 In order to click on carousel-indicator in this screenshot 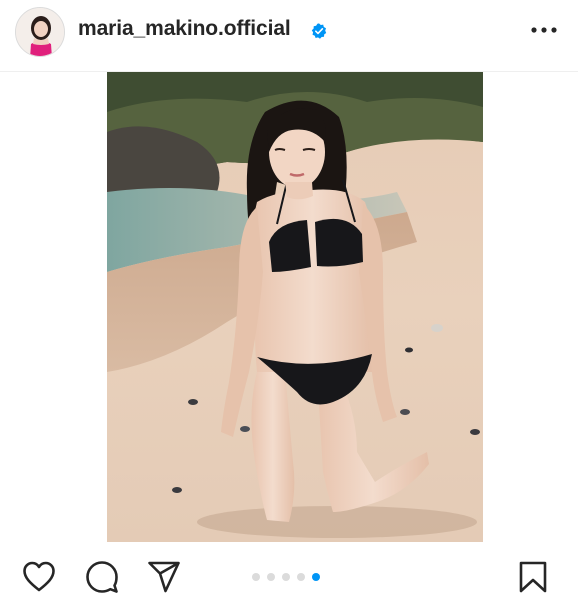, I will do `click(289, 577)`.